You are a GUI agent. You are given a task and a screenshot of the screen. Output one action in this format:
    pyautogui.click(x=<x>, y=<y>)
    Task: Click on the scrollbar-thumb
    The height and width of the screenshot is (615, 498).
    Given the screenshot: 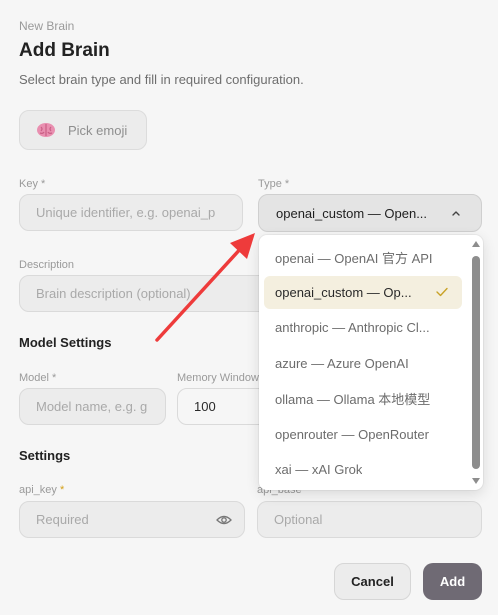 What is the action you would take?
    pyautogui.click(x=476, y=362)
    